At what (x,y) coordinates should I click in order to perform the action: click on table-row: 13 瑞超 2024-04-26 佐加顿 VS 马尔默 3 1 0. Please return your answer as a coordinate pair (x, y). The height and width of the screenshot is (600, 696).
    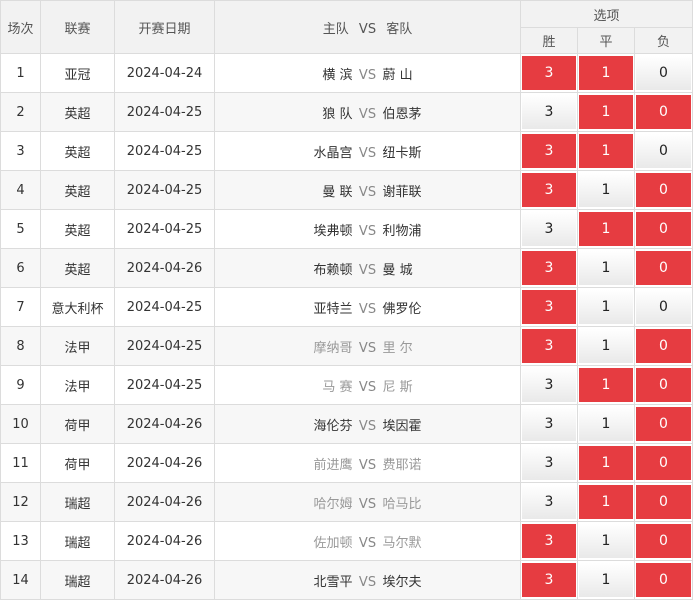
    Looking at the image, I should click on (347, 541).